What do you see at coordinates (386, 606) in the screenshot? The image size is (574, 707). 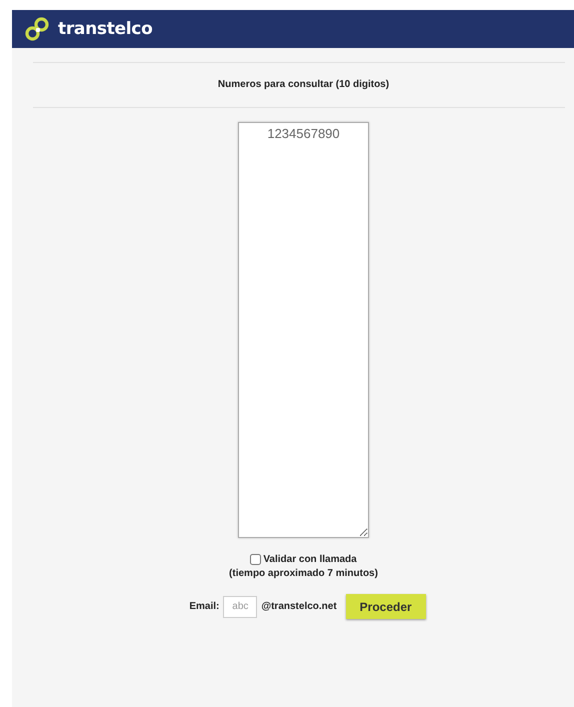 I see `proceed-button: Proceder` at bounding box center [386, 606].